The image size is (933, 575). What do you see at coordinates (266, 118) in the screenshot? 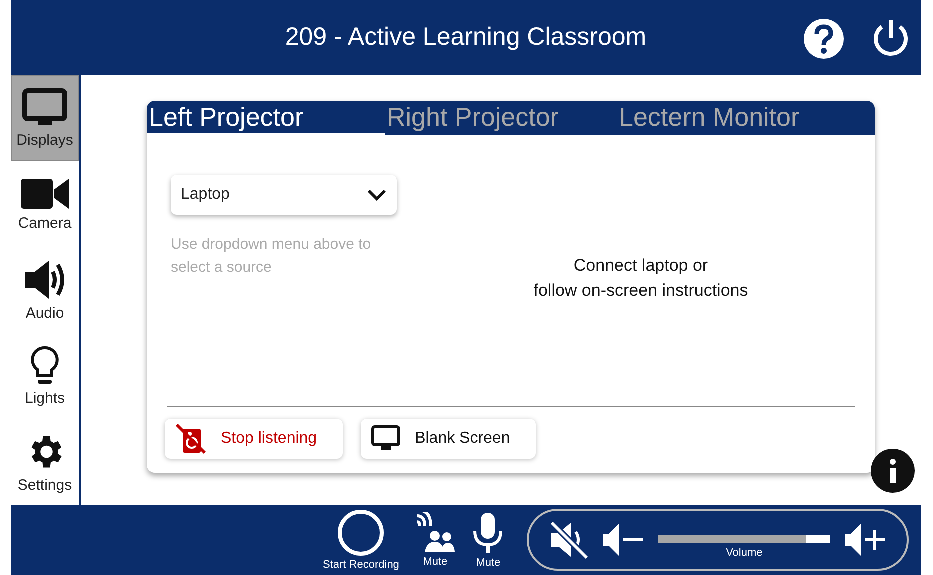
I see `display-tab: Left Projector` at bounding box center [266, 118].